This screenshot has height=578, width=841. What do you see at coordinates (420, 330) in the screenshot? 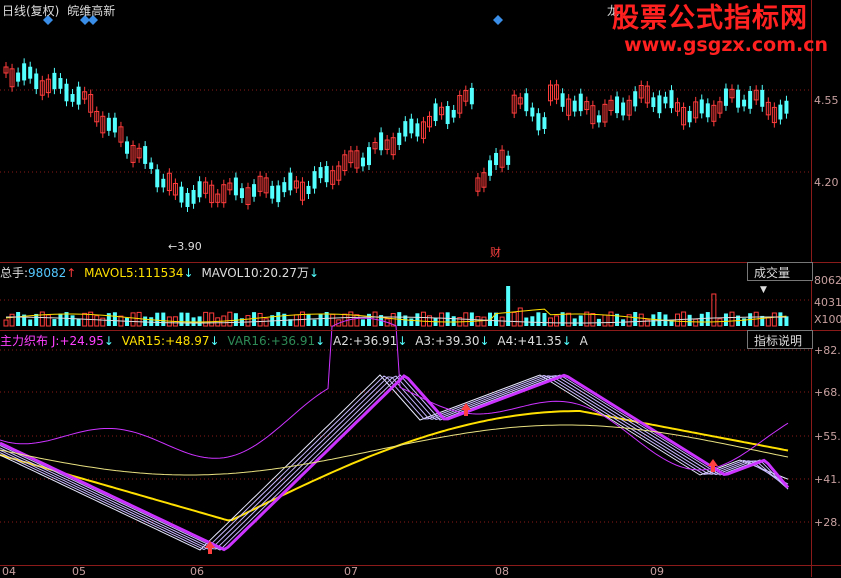
I see `pane-divider-indicator` at bounding box center [420, 330].